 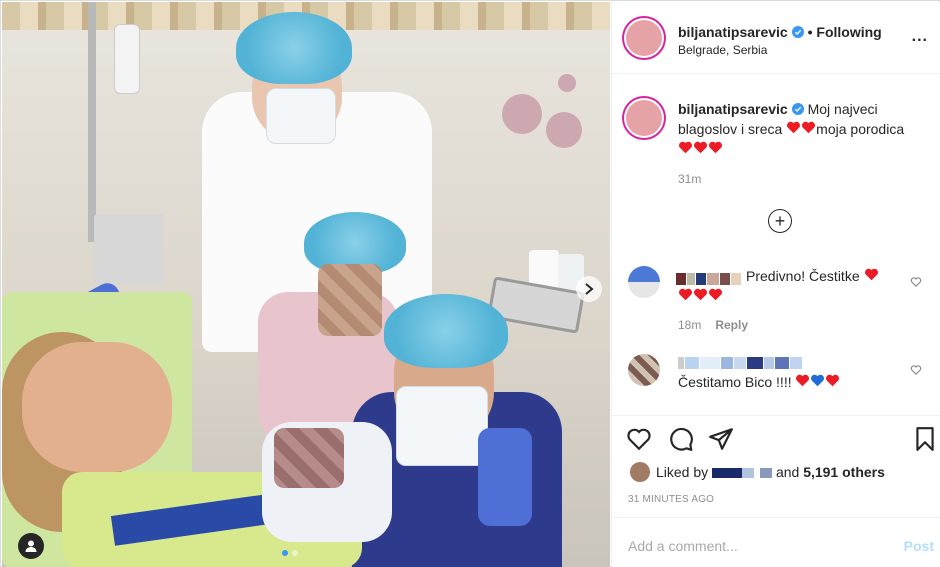 I want to click on tagged-users-icon, so click(x=31, y=546).